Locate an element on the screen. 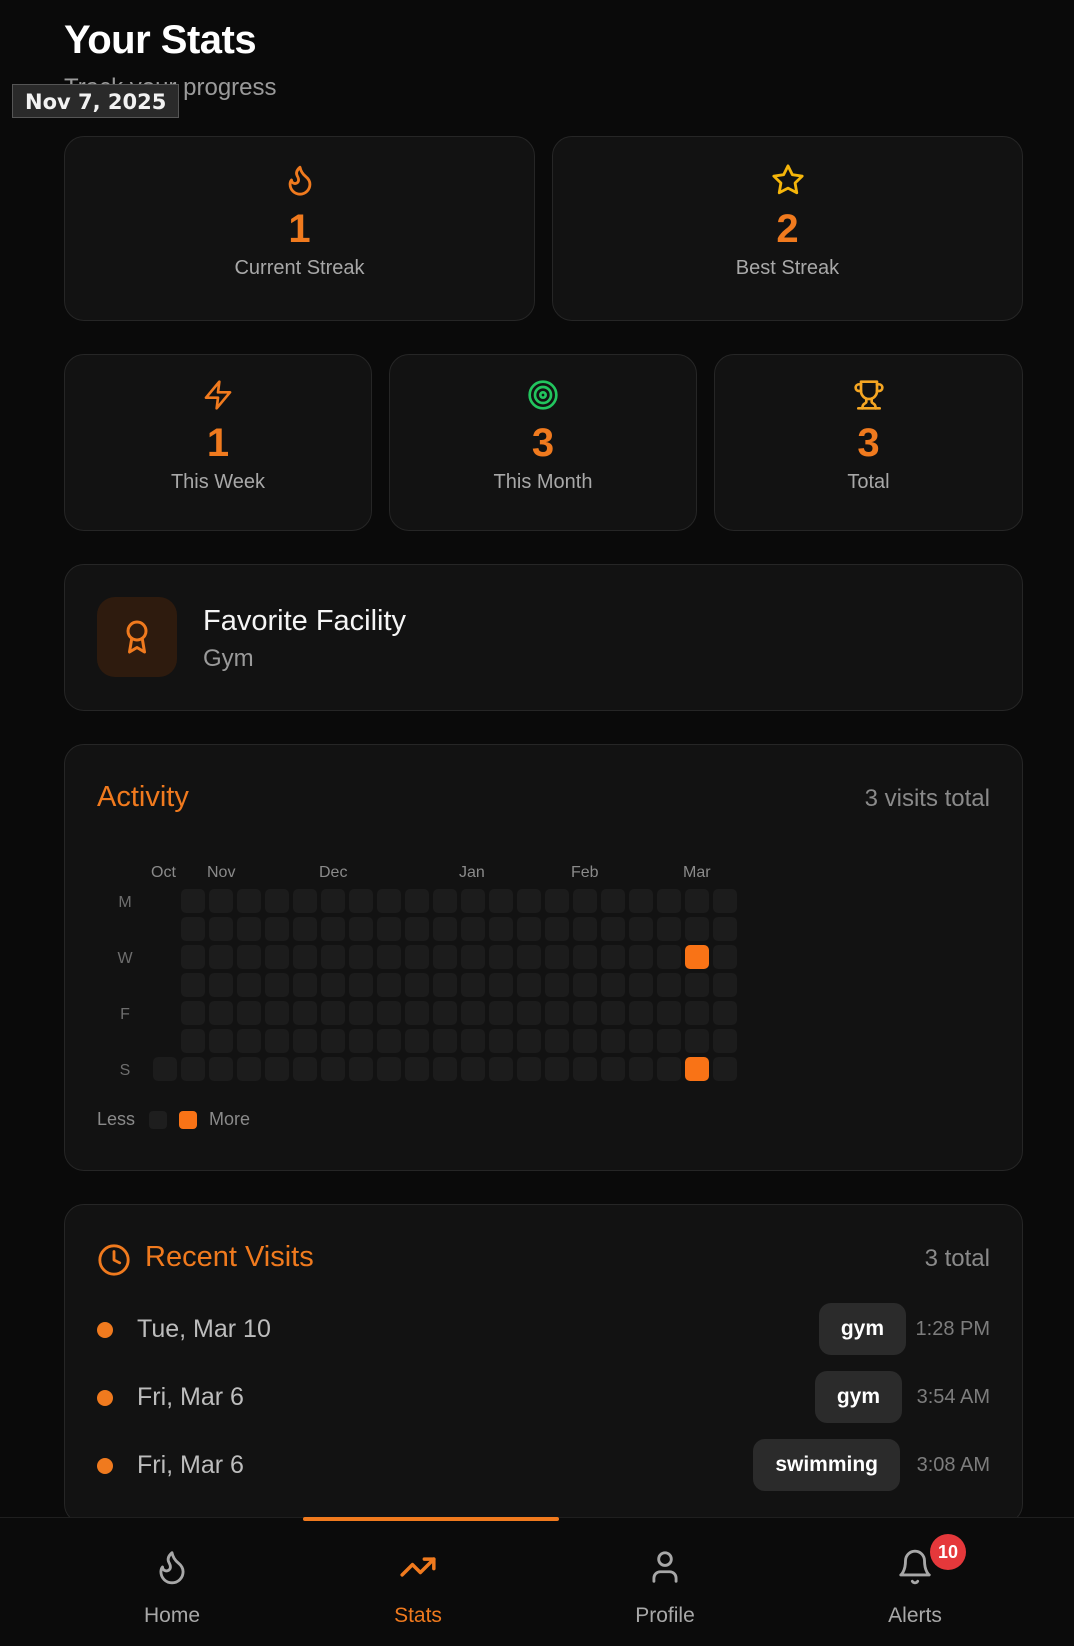 Image resolution: width=1074 pixels, height=1646 pixels. day-label: M is located at coordinates (124, 902).